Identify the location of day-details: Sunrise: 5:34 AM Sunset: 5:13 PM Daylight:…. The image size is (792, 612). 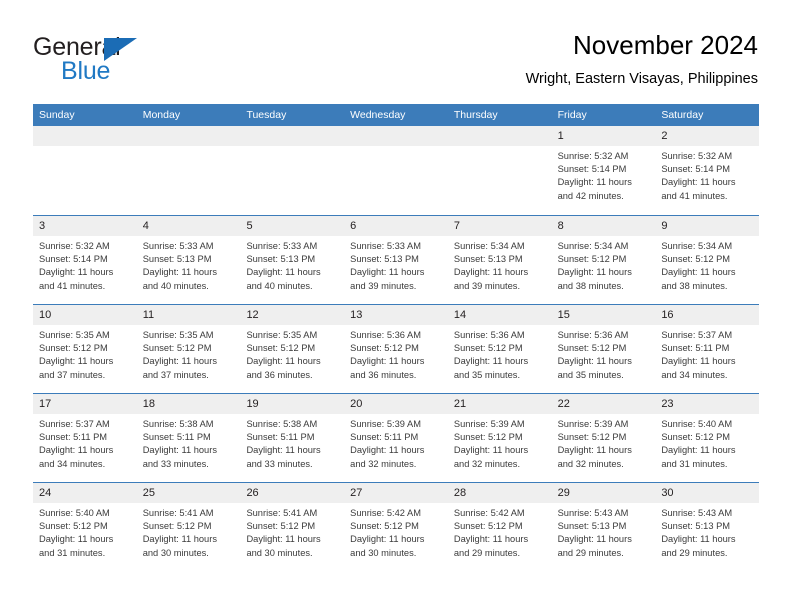
(500, 264).